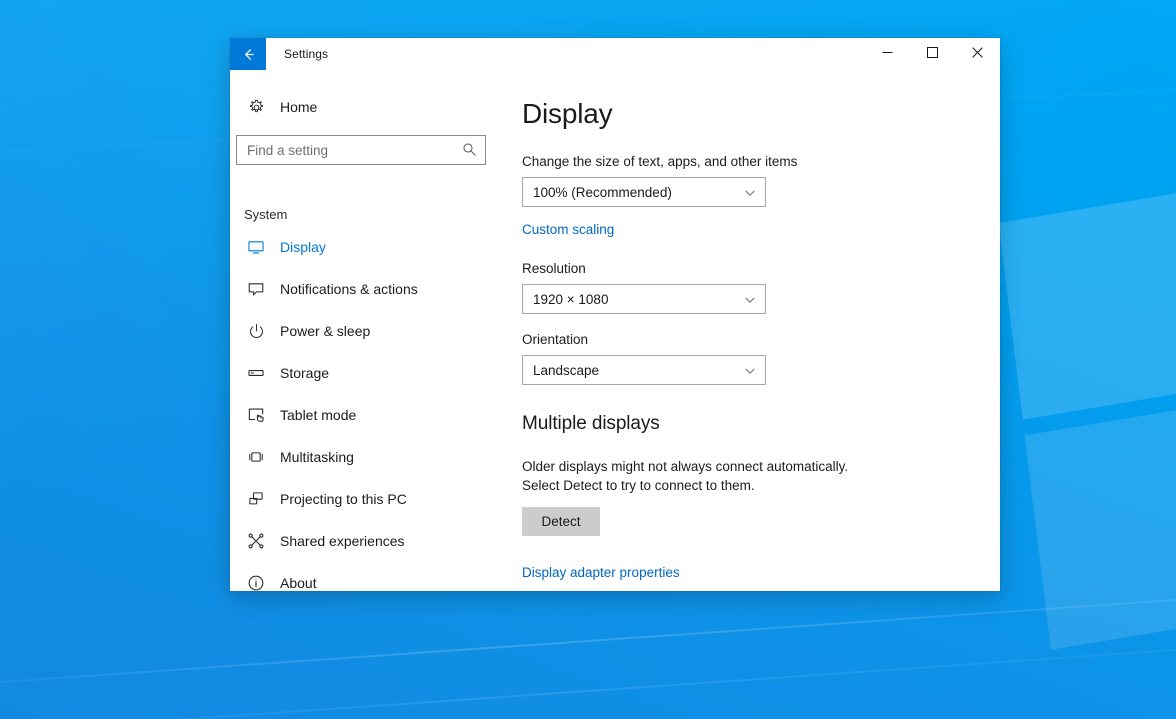 The width and height of the screenshot is (1176, 719). I want to click on sidebar-item-projecting-to-this-pc: Projecting to this PC, so click(366, 499).